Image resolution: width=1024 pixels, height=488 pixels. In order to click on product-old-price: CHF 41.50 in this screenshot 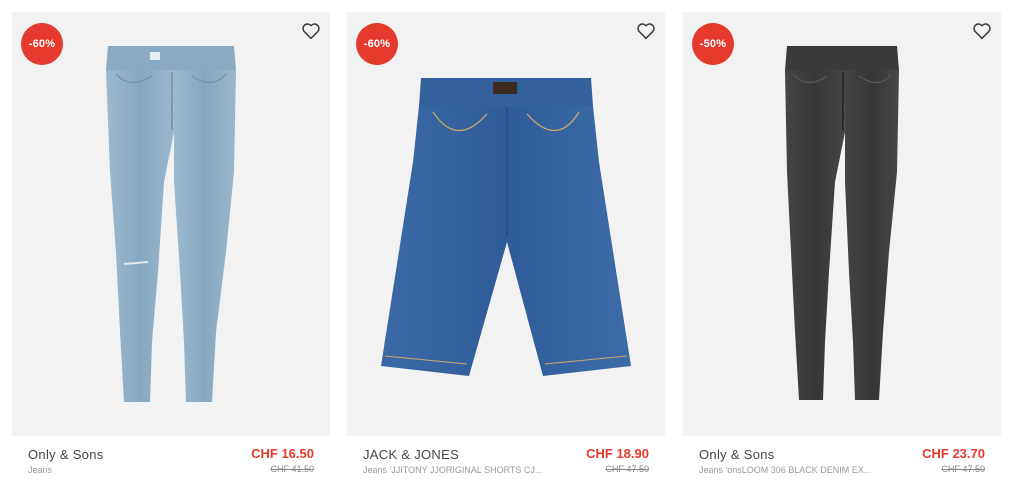, I will do `click(292, 469)`.